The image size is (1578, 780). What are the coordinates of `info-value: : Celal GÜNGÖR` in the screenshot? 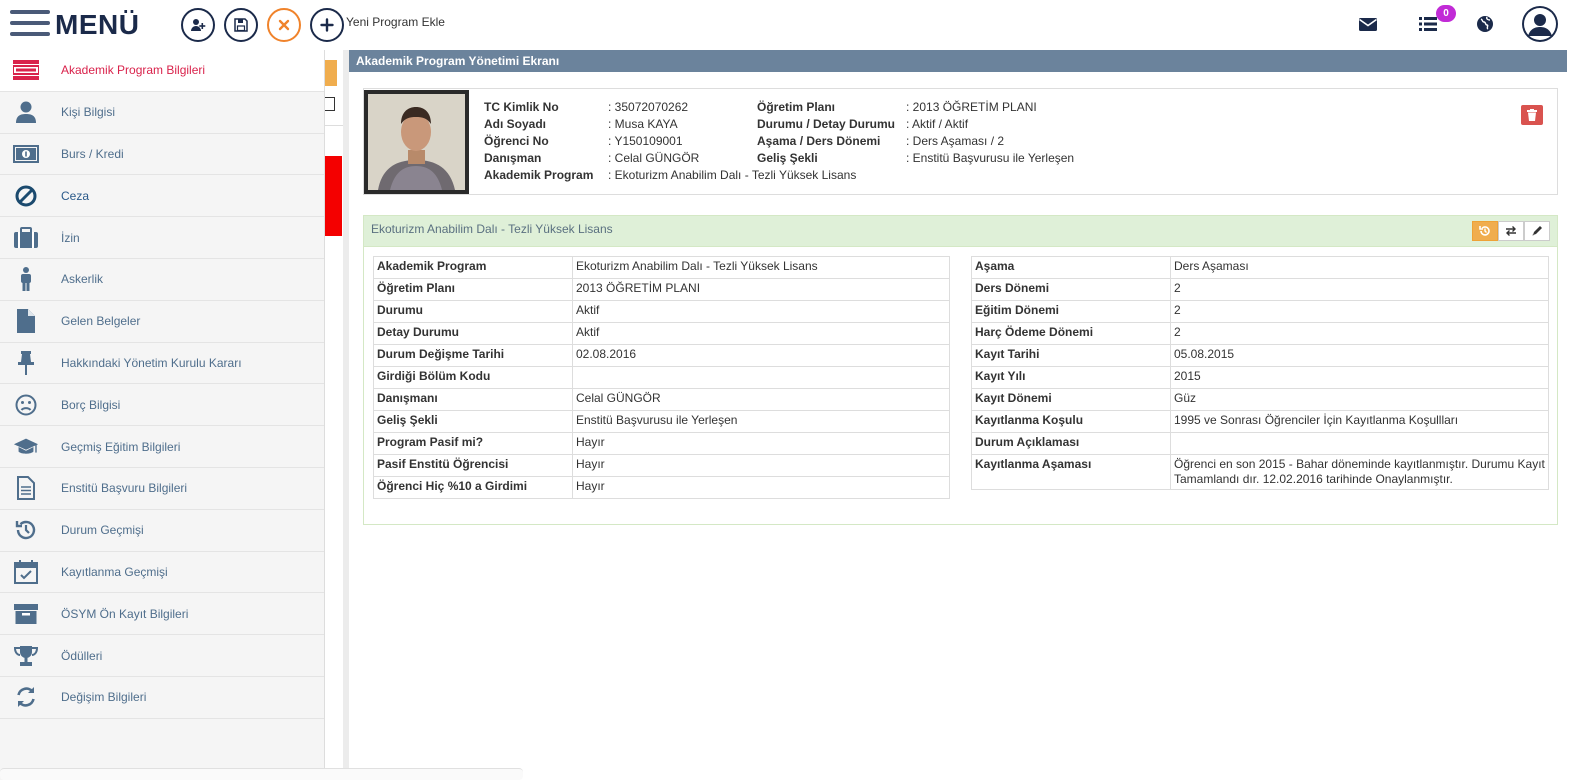 It's located at (654, 158).